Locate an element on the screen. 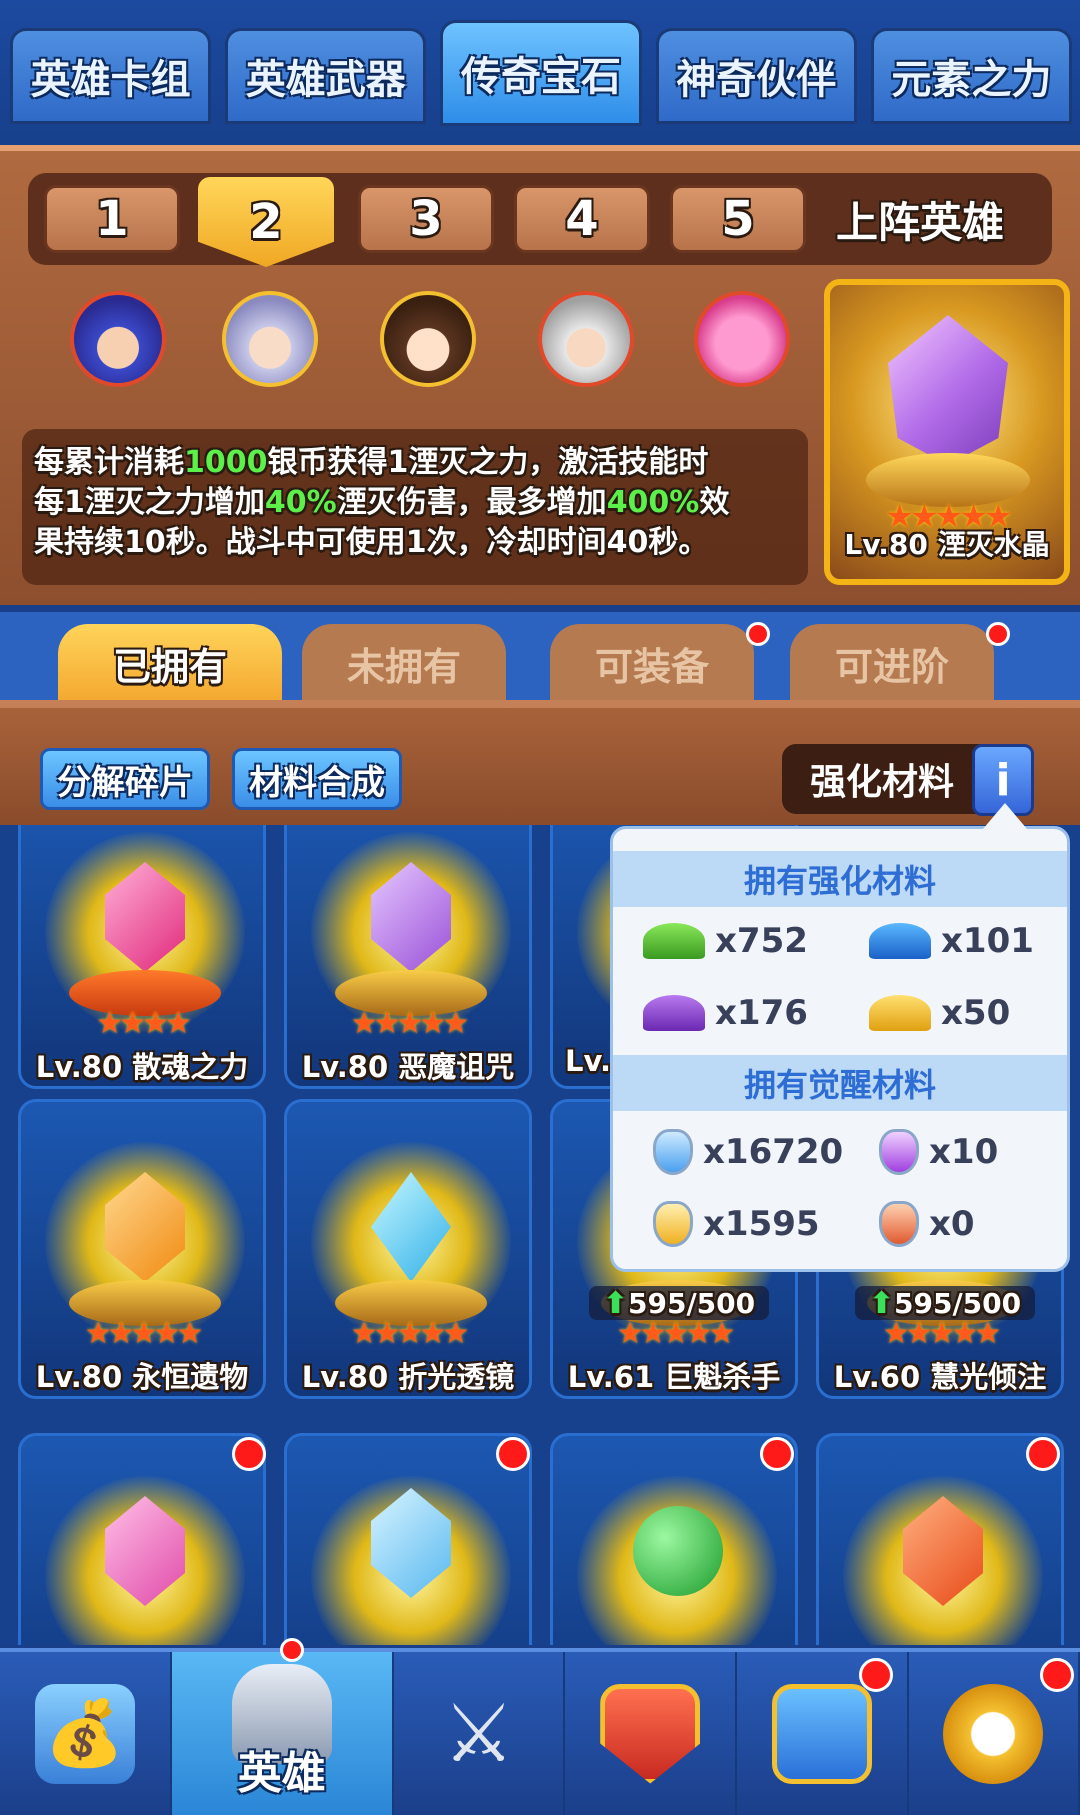 Image resolution: width=1080 pixels, height=1815 pixels. desc-highlight: 400% is located at coordinates (653, 502).